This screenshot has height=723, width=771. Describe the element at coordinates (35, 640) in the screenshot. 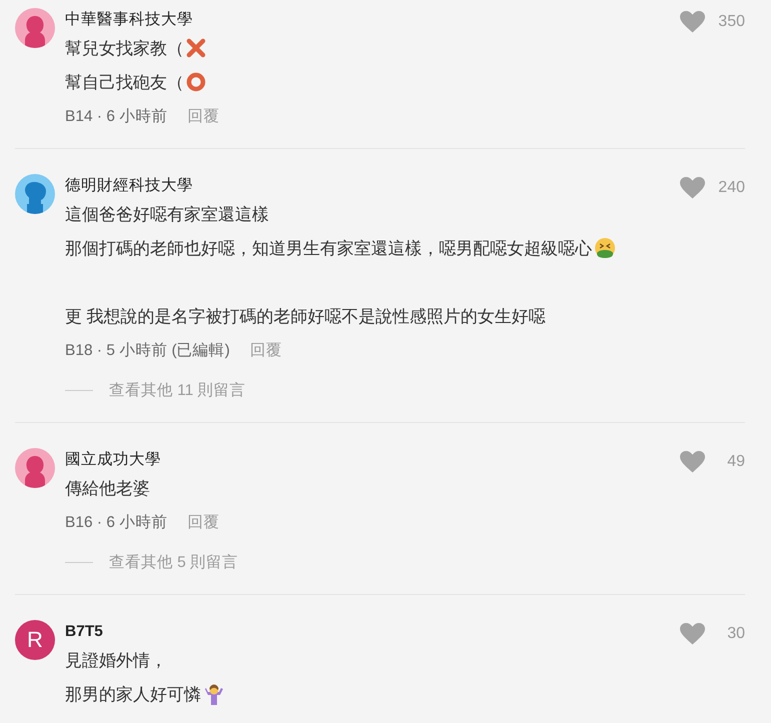

I see `avatar: R` at that location.